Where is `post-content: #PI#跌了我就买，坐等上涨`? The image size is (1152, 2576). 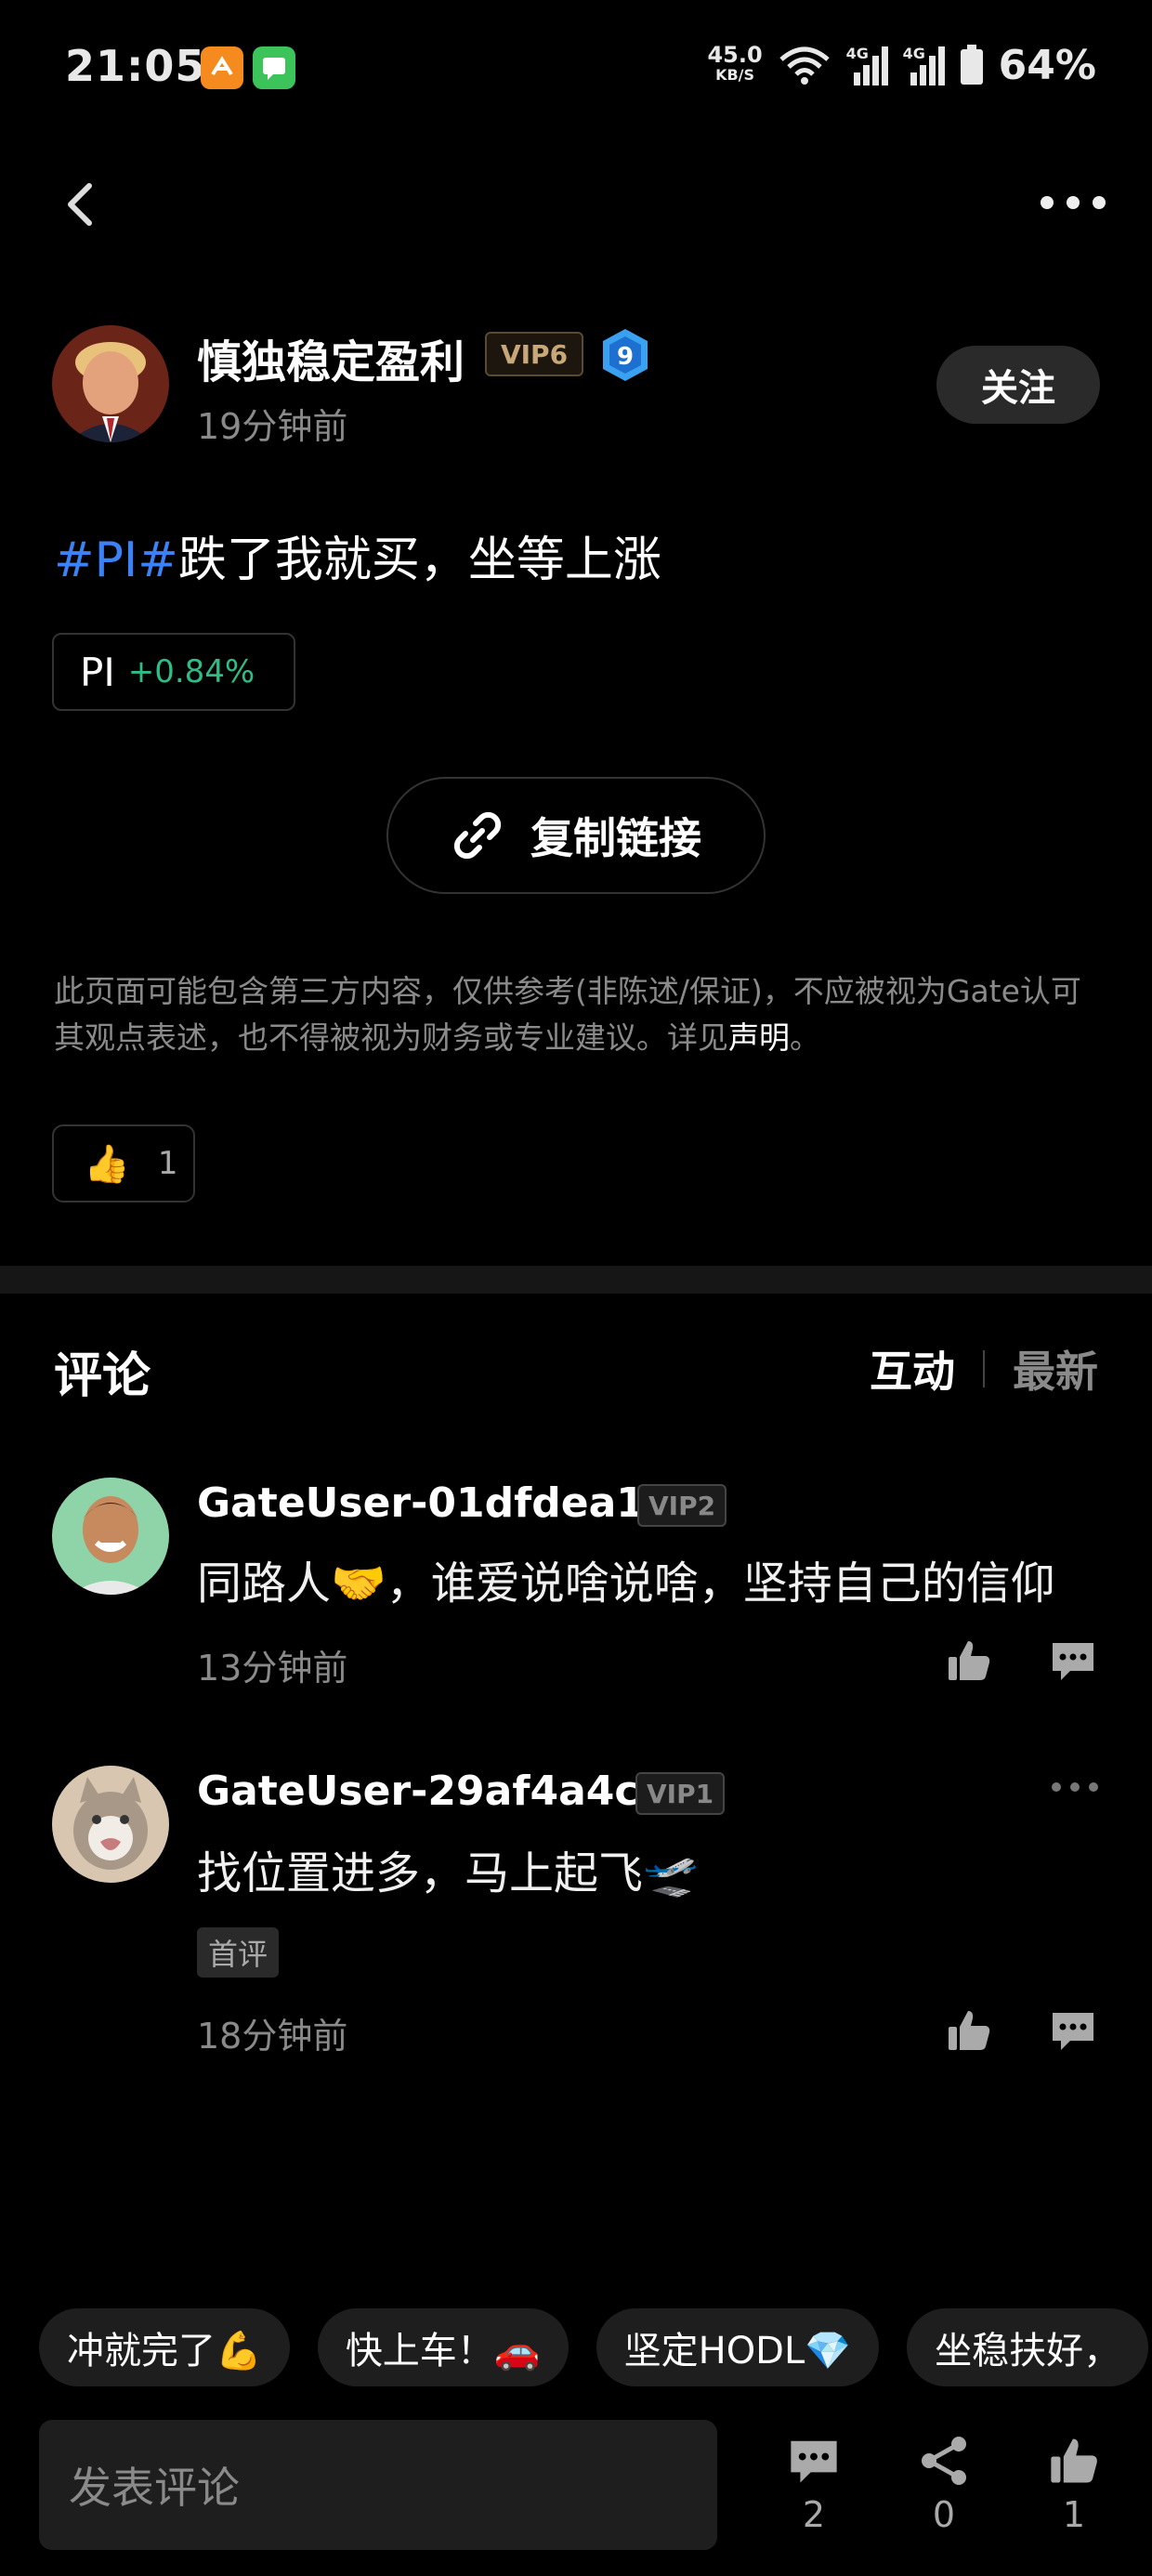
post-content: #PI#跌了我就买，坐等上涨 is located at coordinates (357, 555).